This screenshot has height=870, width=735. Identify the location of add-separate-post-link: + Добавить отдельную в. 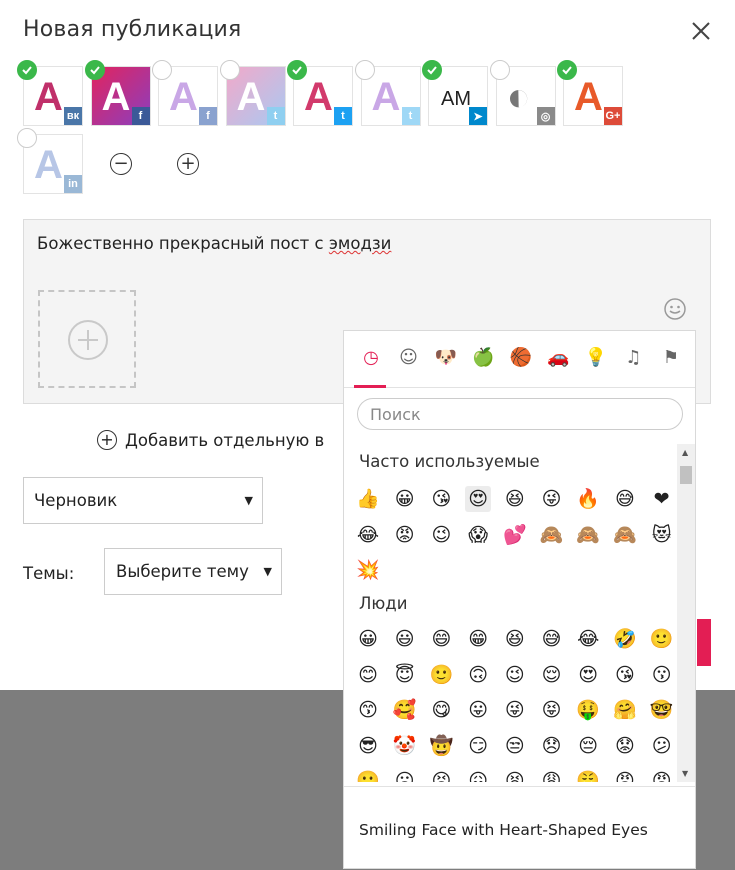
(210, 440).